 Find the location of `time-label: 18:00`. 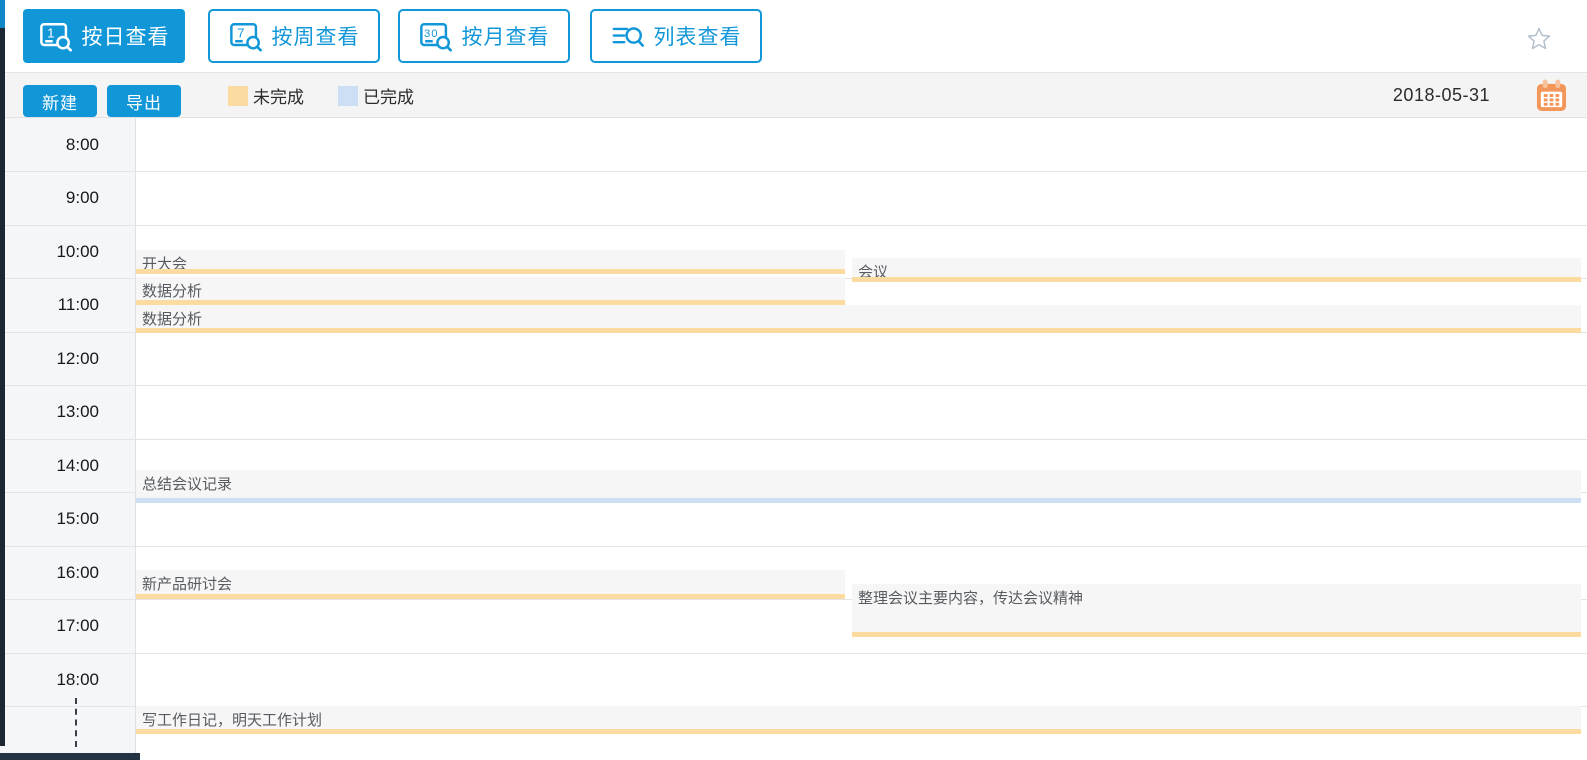

time-label: 18:00 is located at coordinates (77, 679).